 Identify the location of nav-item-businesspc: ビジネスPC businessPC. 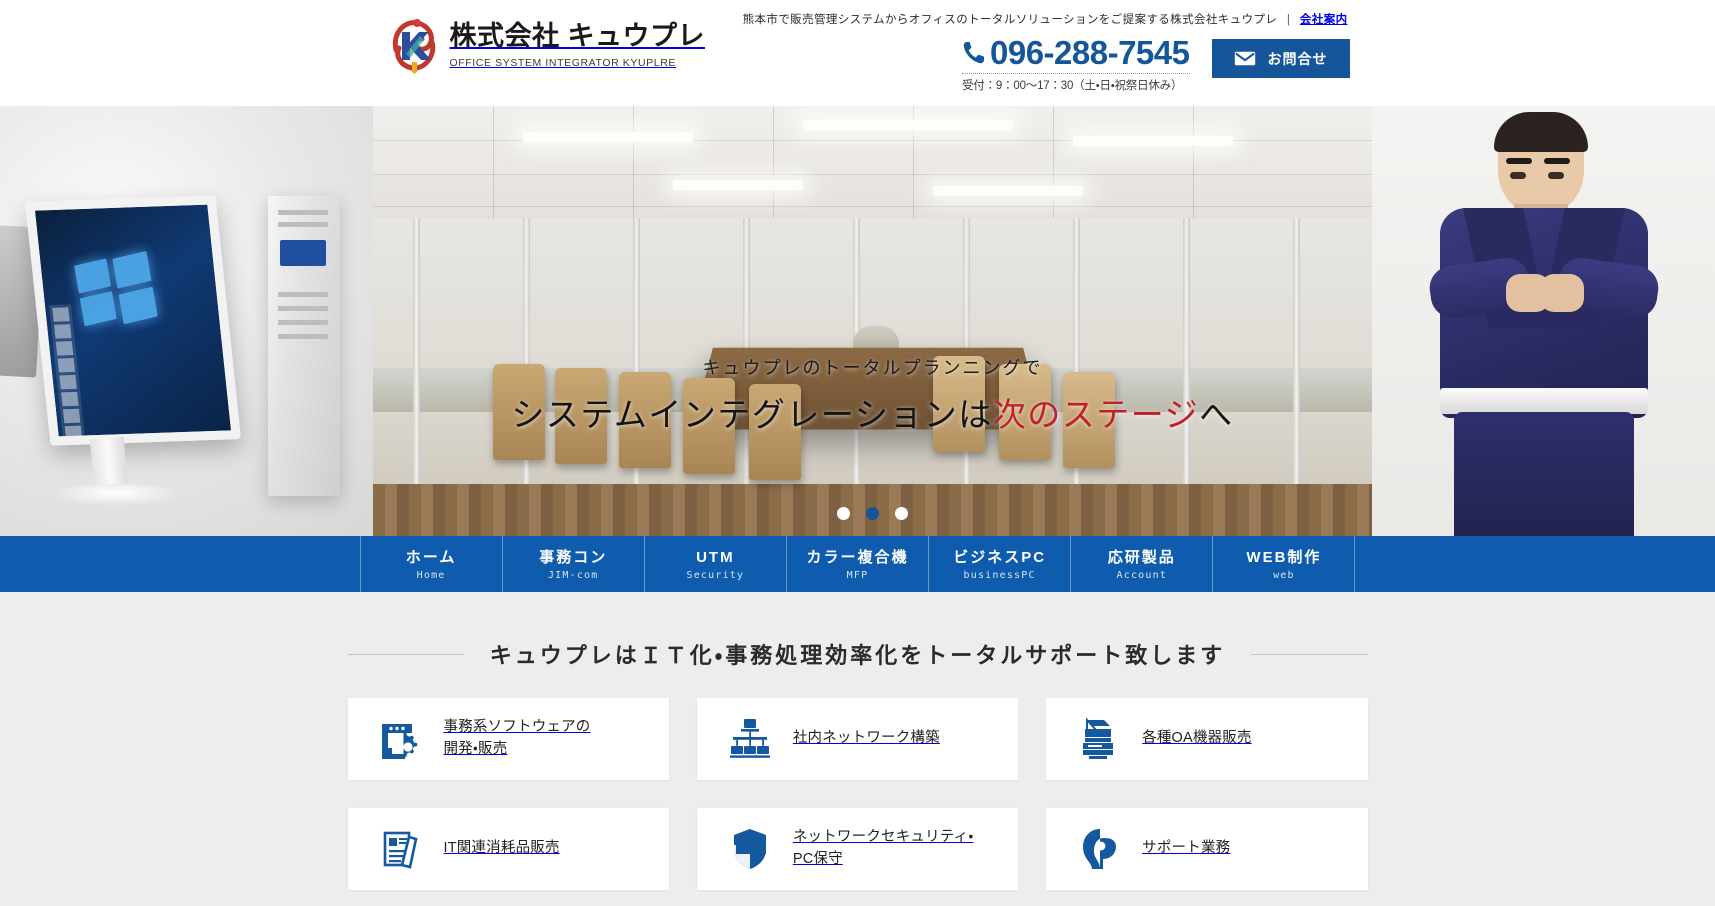
(999, 564).